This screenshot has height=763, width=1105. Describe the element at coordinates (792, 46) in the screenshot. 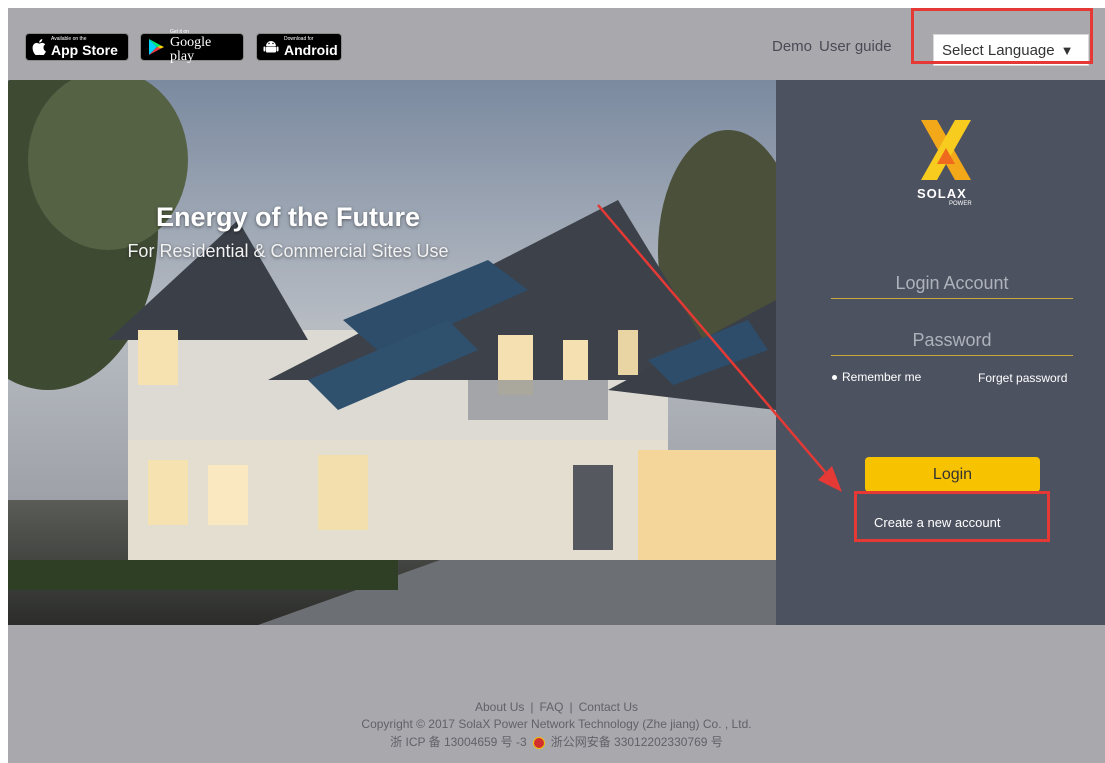

I see `demo-link: Demo` at that location.